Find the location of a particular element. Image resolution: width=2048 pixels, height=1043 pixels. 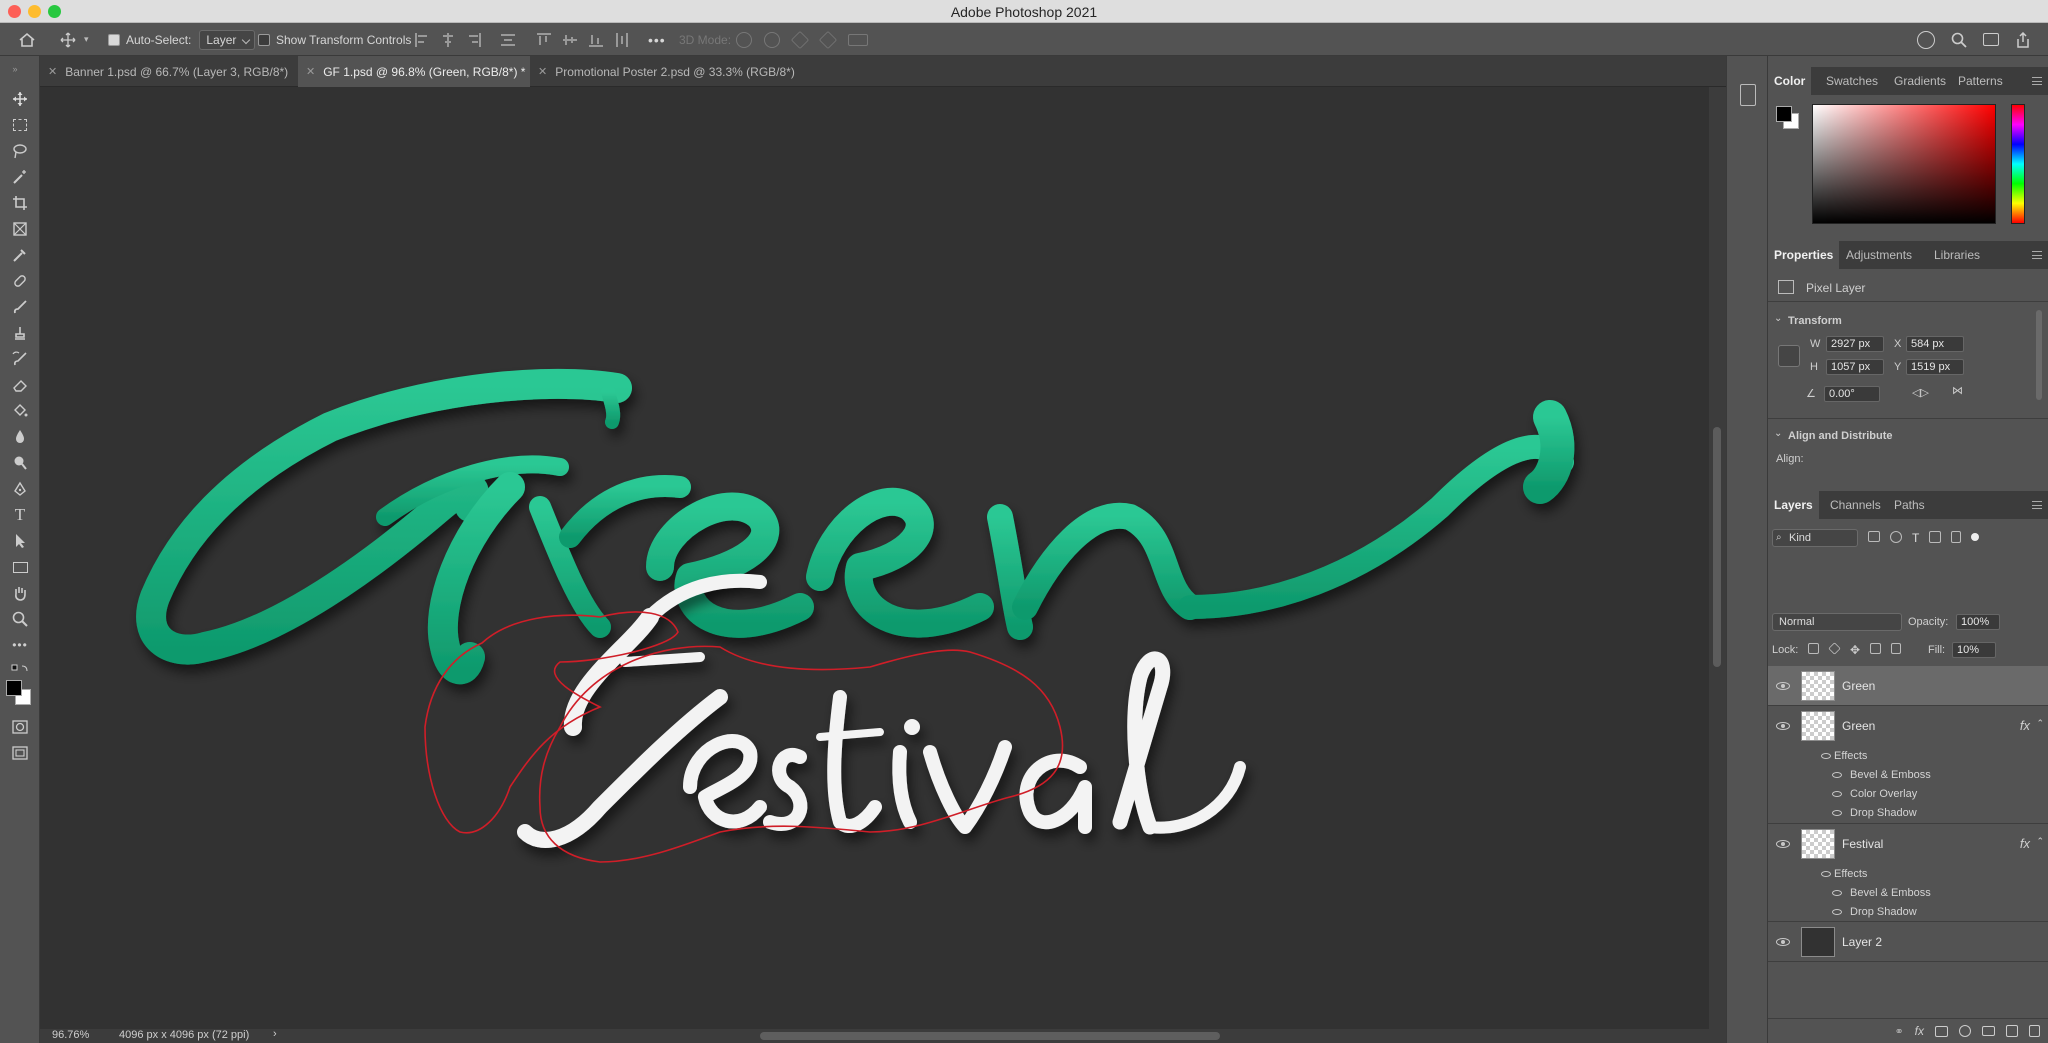

align-top-icon is located at coordinates (544, 40).